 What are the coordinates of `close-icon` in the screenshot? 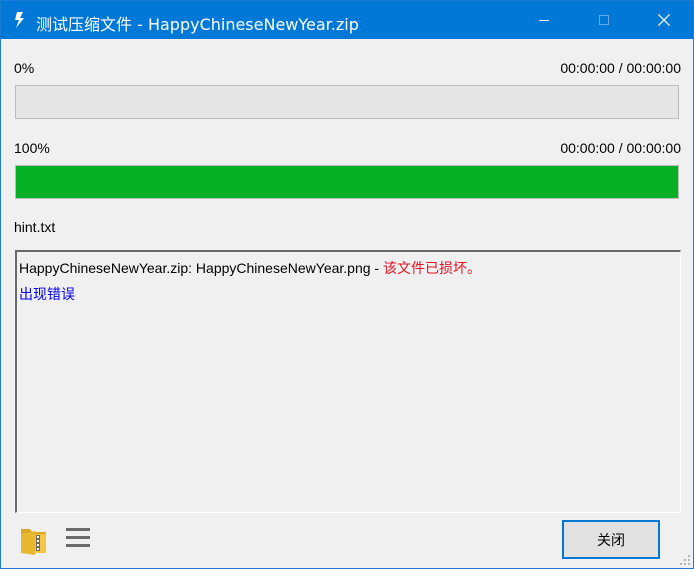 It's located at (664, 20).